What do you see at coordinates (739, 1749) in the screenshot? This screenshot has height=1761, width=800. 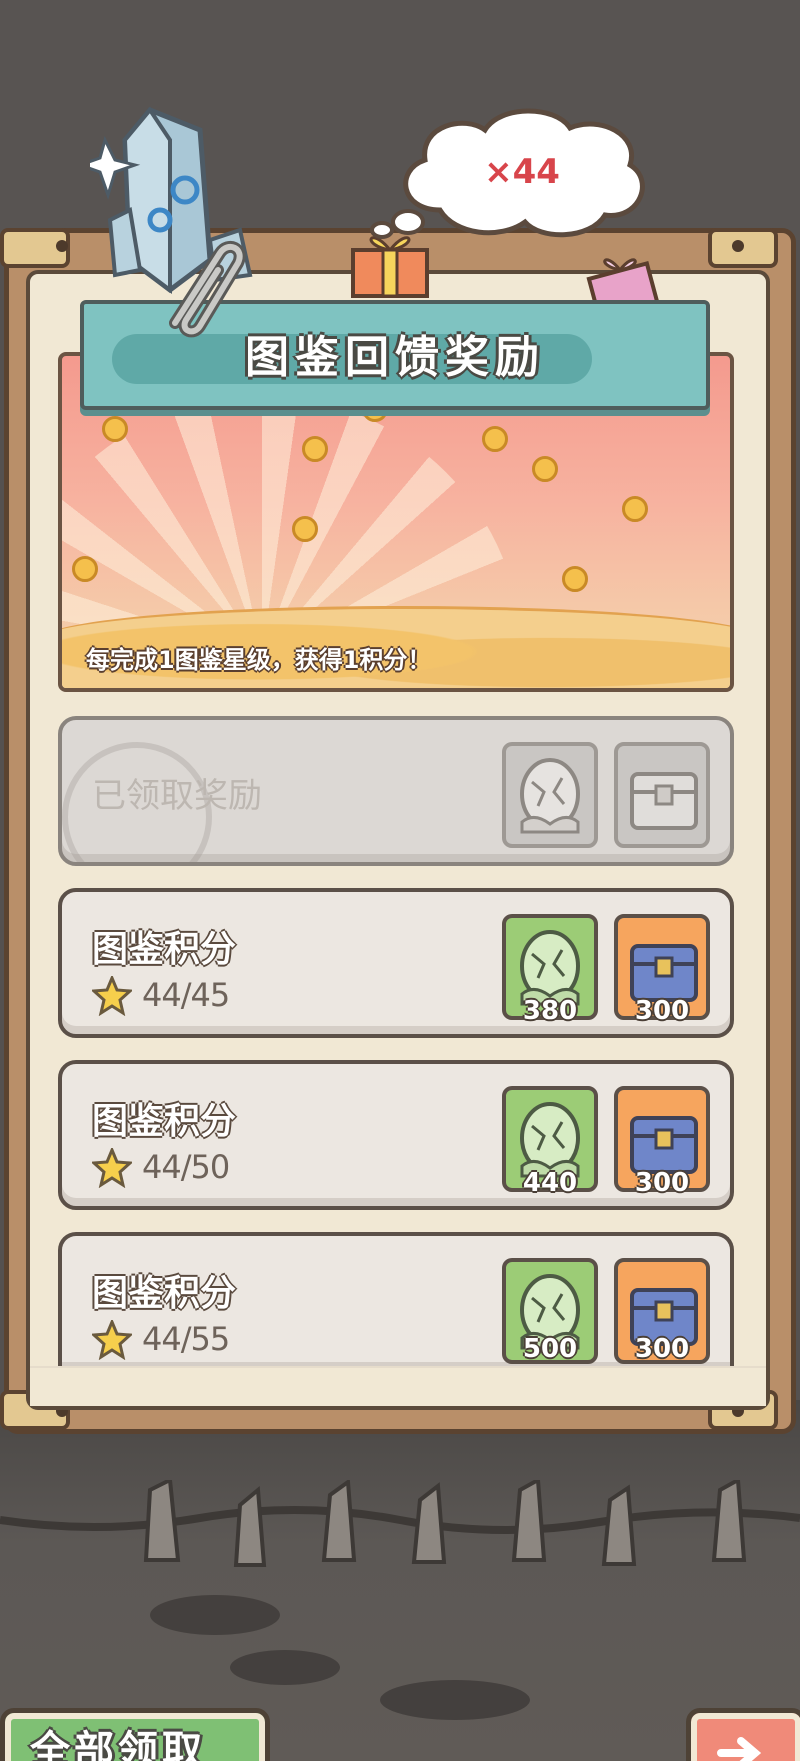 I see `exit-icon` at bounding box center [739, 1749].